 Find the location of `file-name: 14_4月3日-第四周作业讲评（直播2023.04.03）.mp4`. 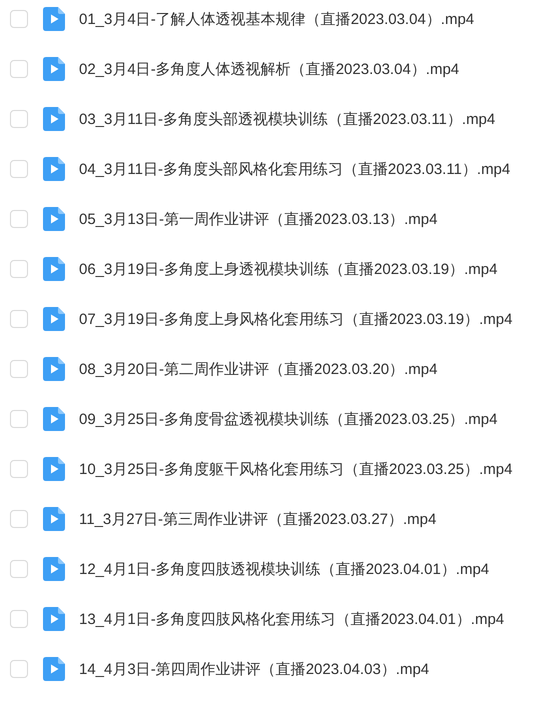

file-name: 14_4月3日-第四周作业讲评（直播2023.04.03）.mp4 is located at coordinates (254, 669).